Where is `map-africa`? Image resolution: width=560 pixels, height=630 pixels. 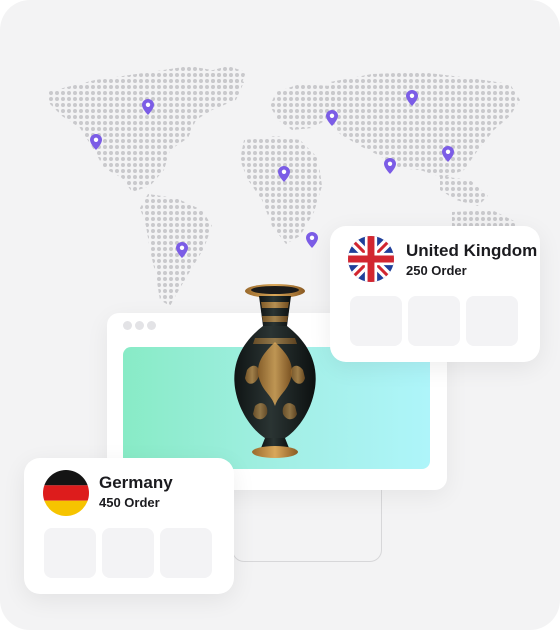 map-africa is located at coordinates (281, 190).